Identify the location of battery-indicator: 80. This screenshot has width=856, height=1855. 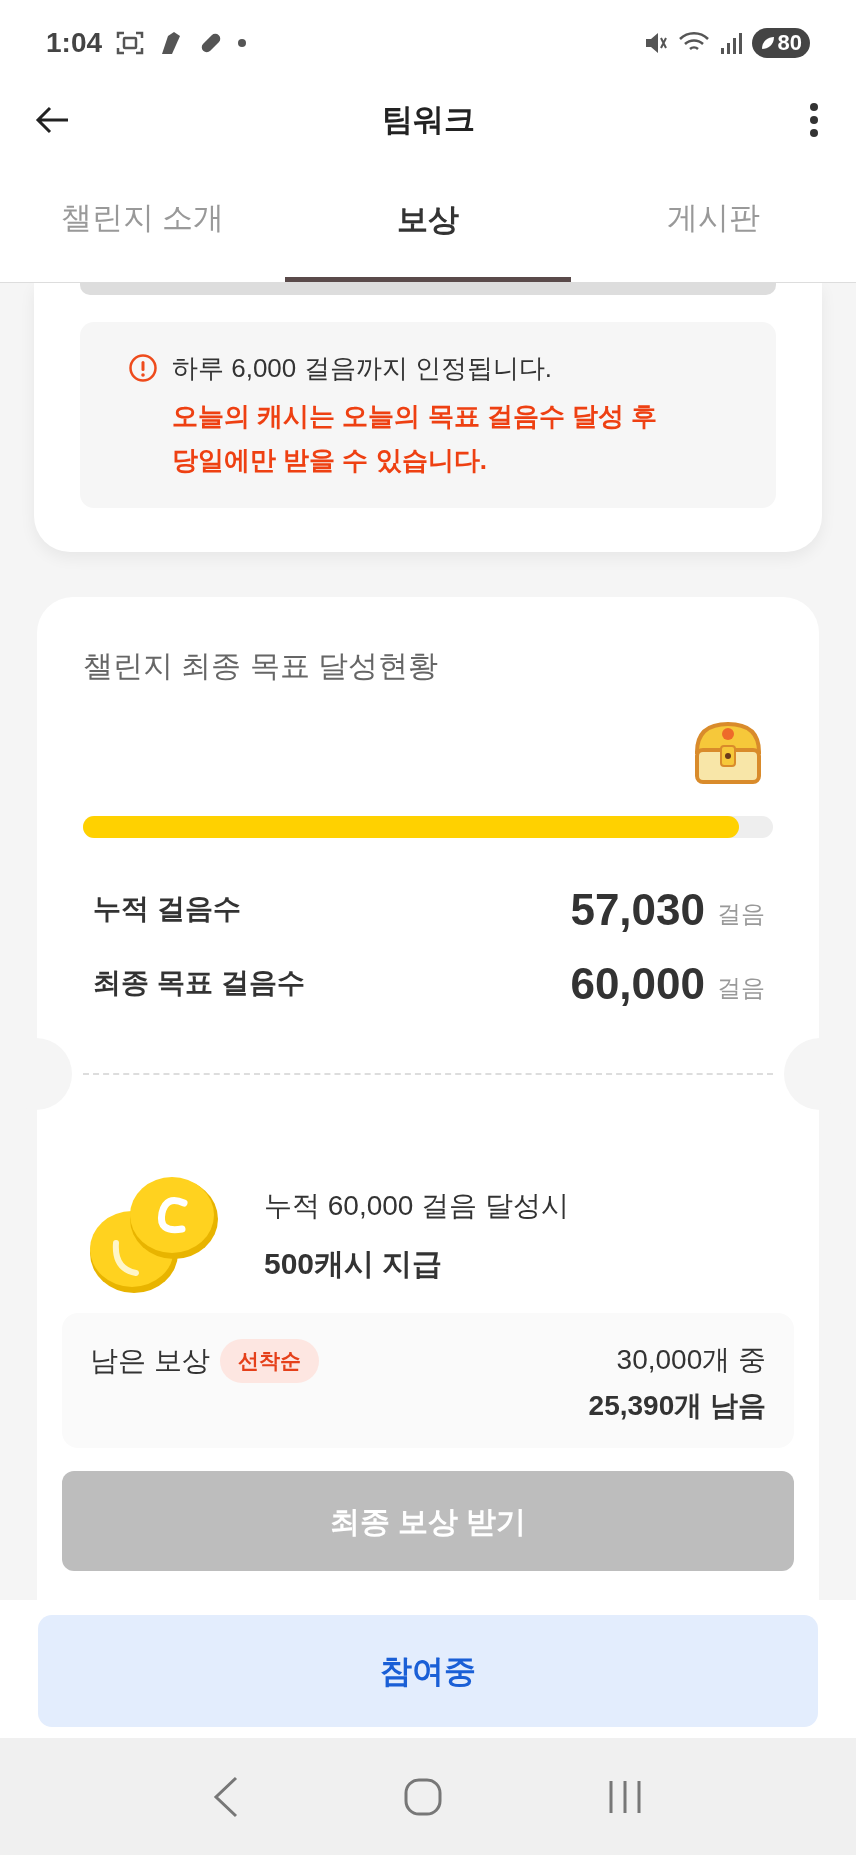
(780, 42).